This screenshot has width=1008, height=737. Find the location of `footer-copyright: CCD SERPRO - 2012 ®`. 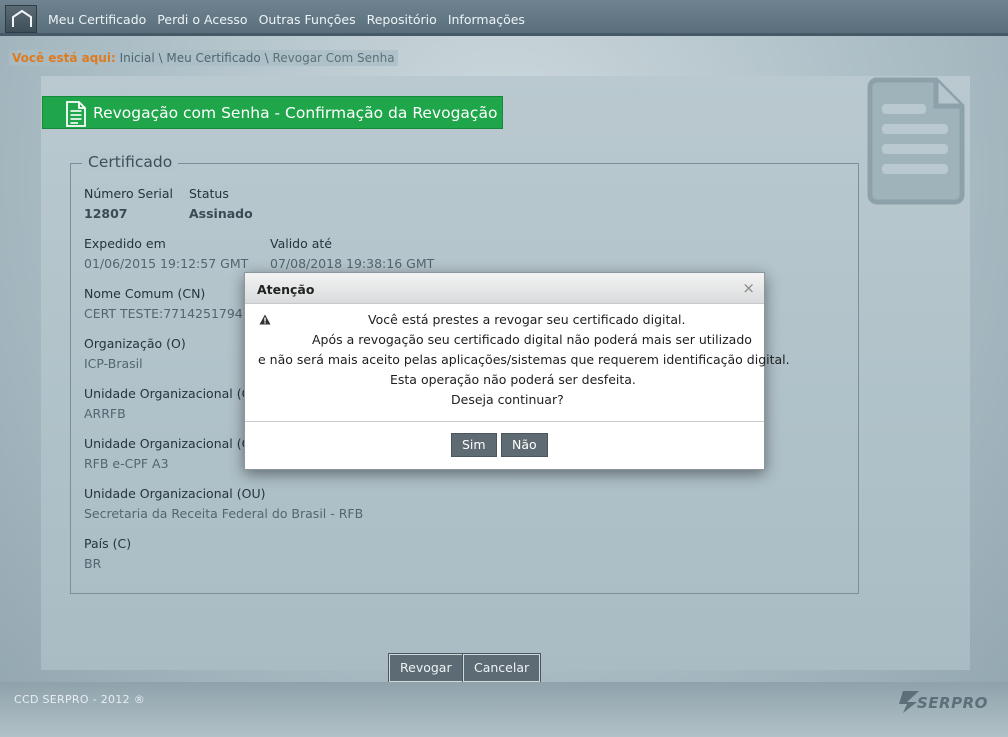

footer-copyright: CCD SERPRO - 2012 ® is located at coordinates (79, 699).